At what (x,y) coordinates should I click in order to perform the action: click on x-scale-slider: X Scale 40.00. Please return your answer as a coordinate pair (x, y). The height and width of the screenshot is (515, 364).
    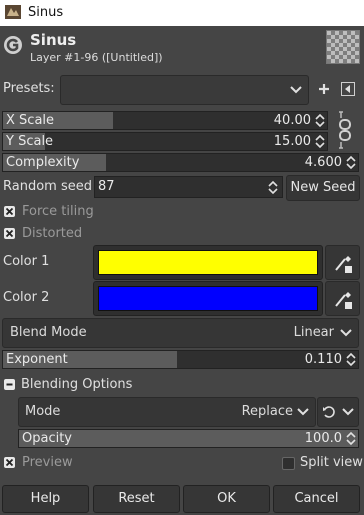
    Looking at the image, I should click on (165, 120).